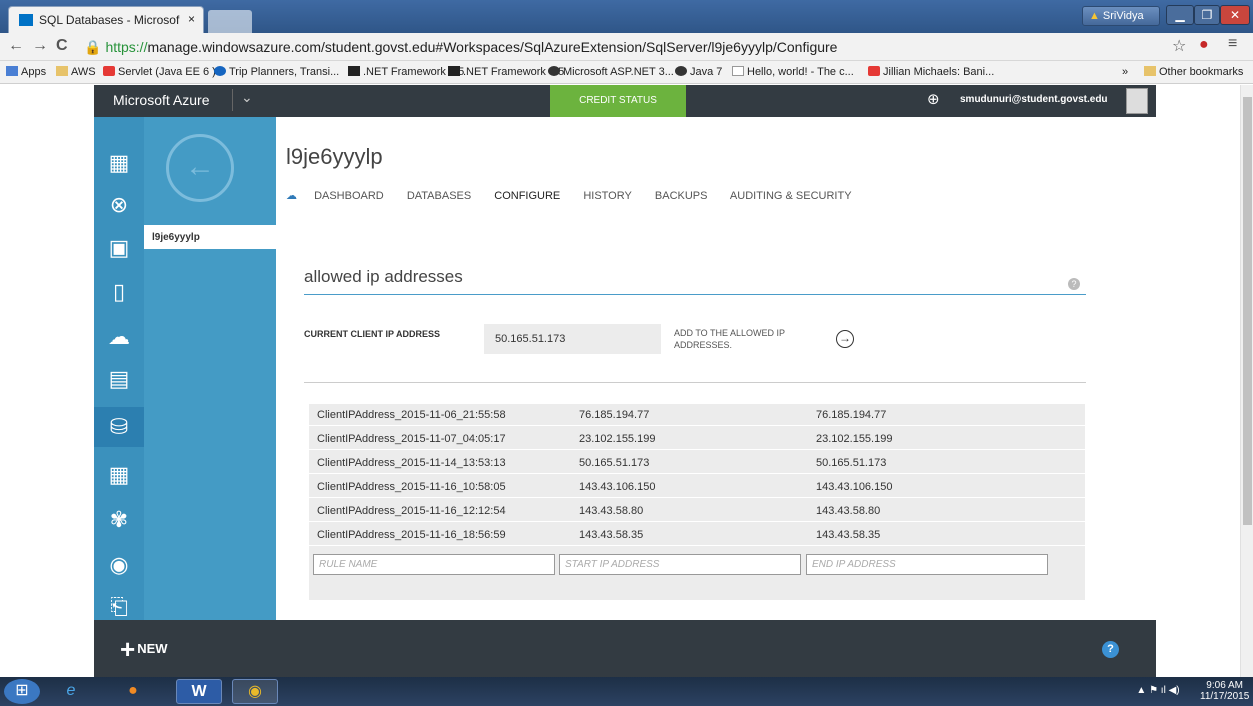  Describe the element at coordinates (291, 196) in the screenshot. I see `cloud-icon: ☁` at that location.